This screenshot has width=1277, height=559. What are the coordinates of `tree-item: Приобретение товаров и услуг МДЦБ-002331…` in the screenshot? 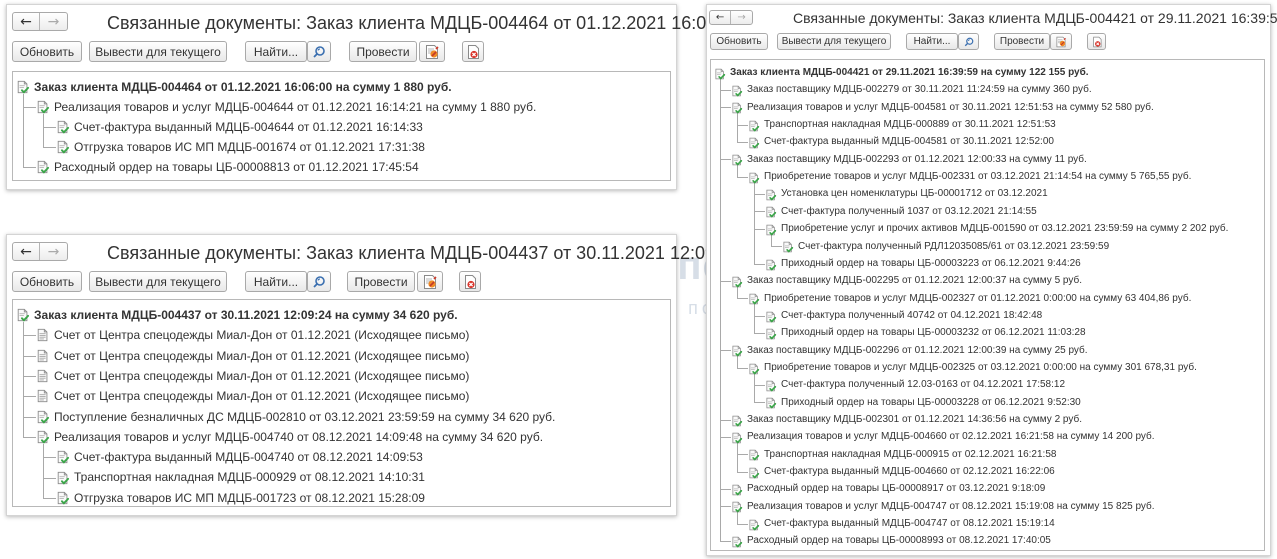 It's located at (987, 176).